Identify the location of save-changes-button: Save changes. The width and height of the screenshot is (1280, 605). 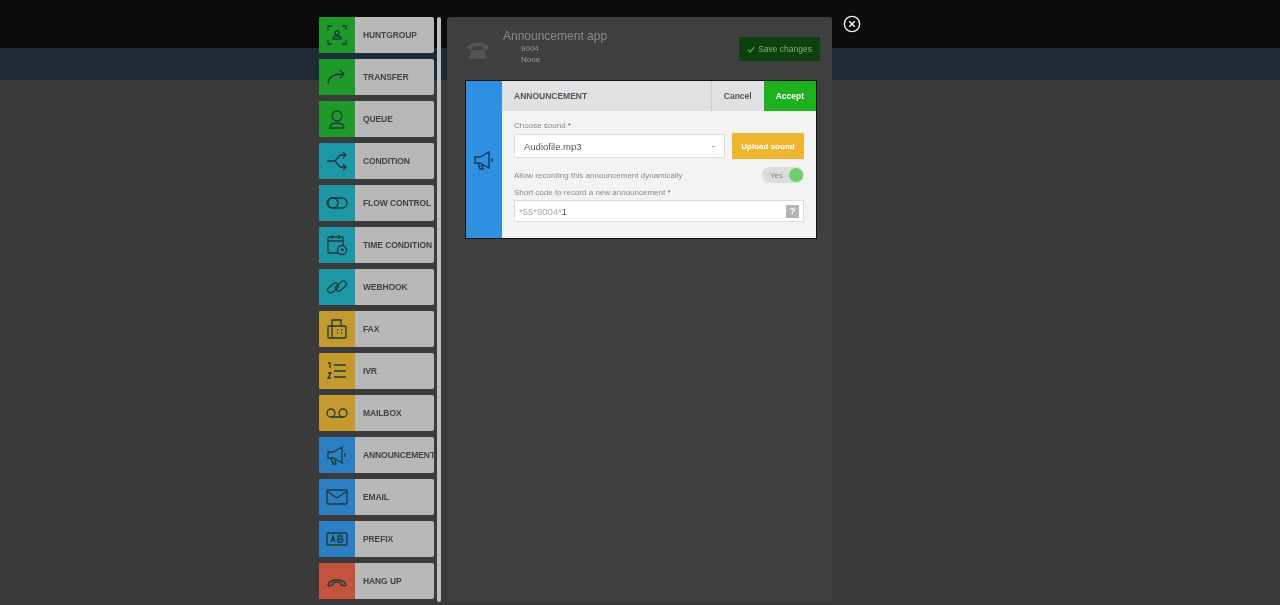
(779, 49).